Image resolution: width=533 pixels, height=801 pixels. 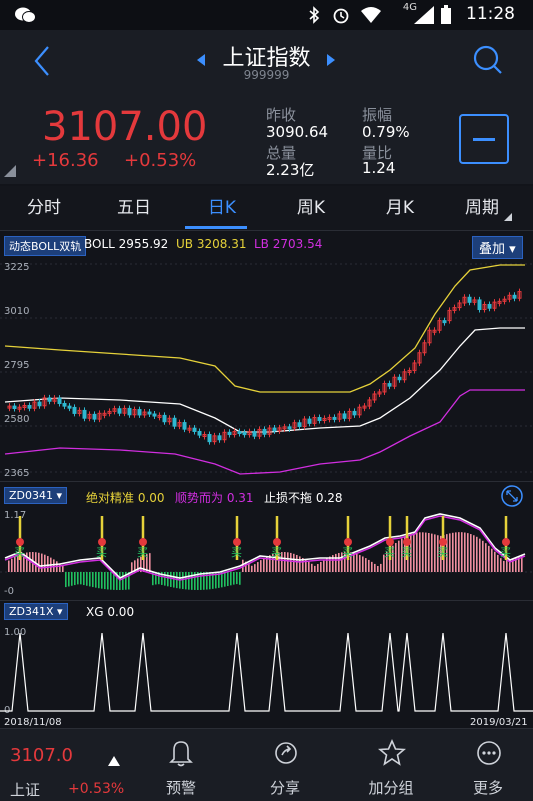 I want to click on xg-legend: XG 0.00, so click(x=110, y=612).